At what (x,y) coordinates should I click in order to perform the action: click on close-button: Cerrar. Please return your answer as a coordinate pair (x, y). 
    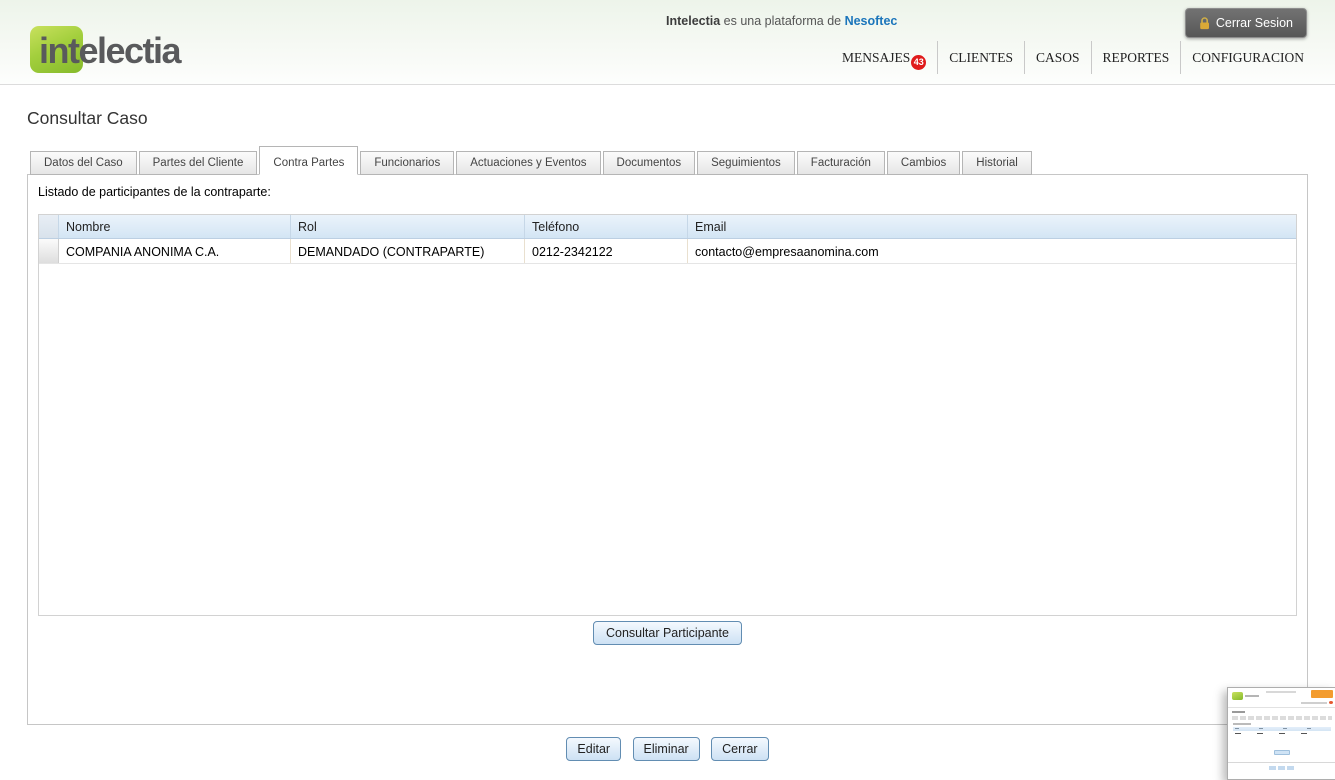
    Looking at the image, I should click on (740, 749).